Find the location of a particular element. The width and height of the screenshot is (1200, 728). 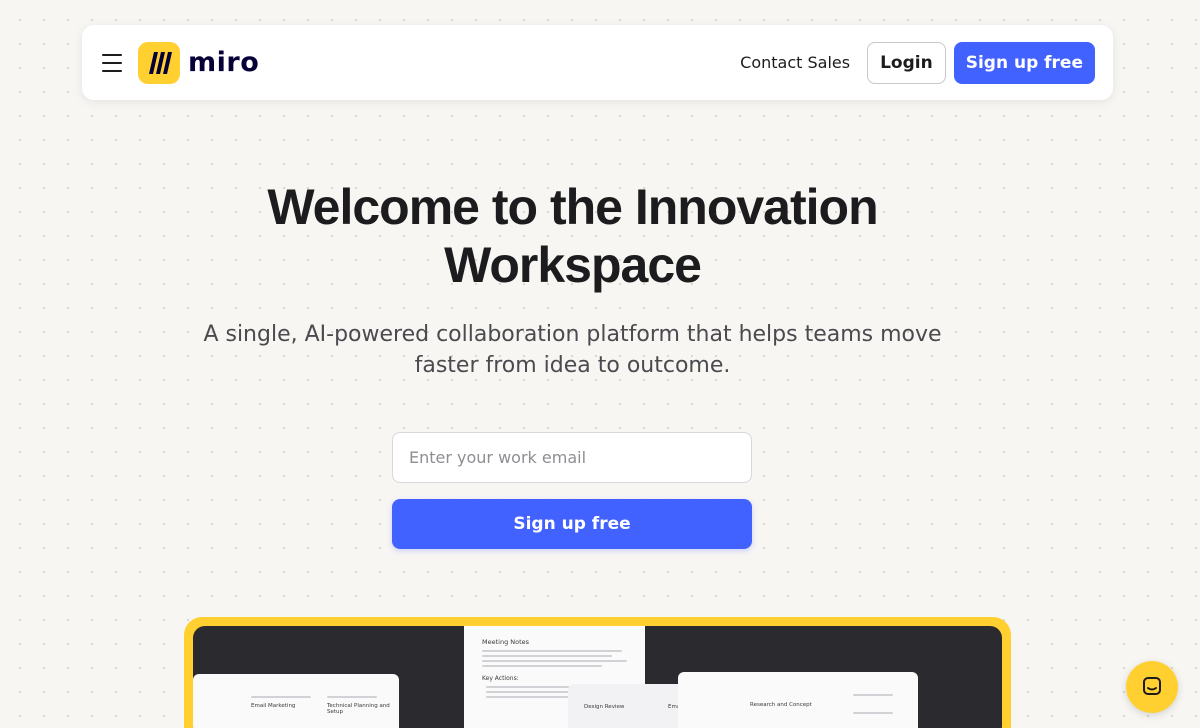

login-button: Login is located at coordinates (906, 62).